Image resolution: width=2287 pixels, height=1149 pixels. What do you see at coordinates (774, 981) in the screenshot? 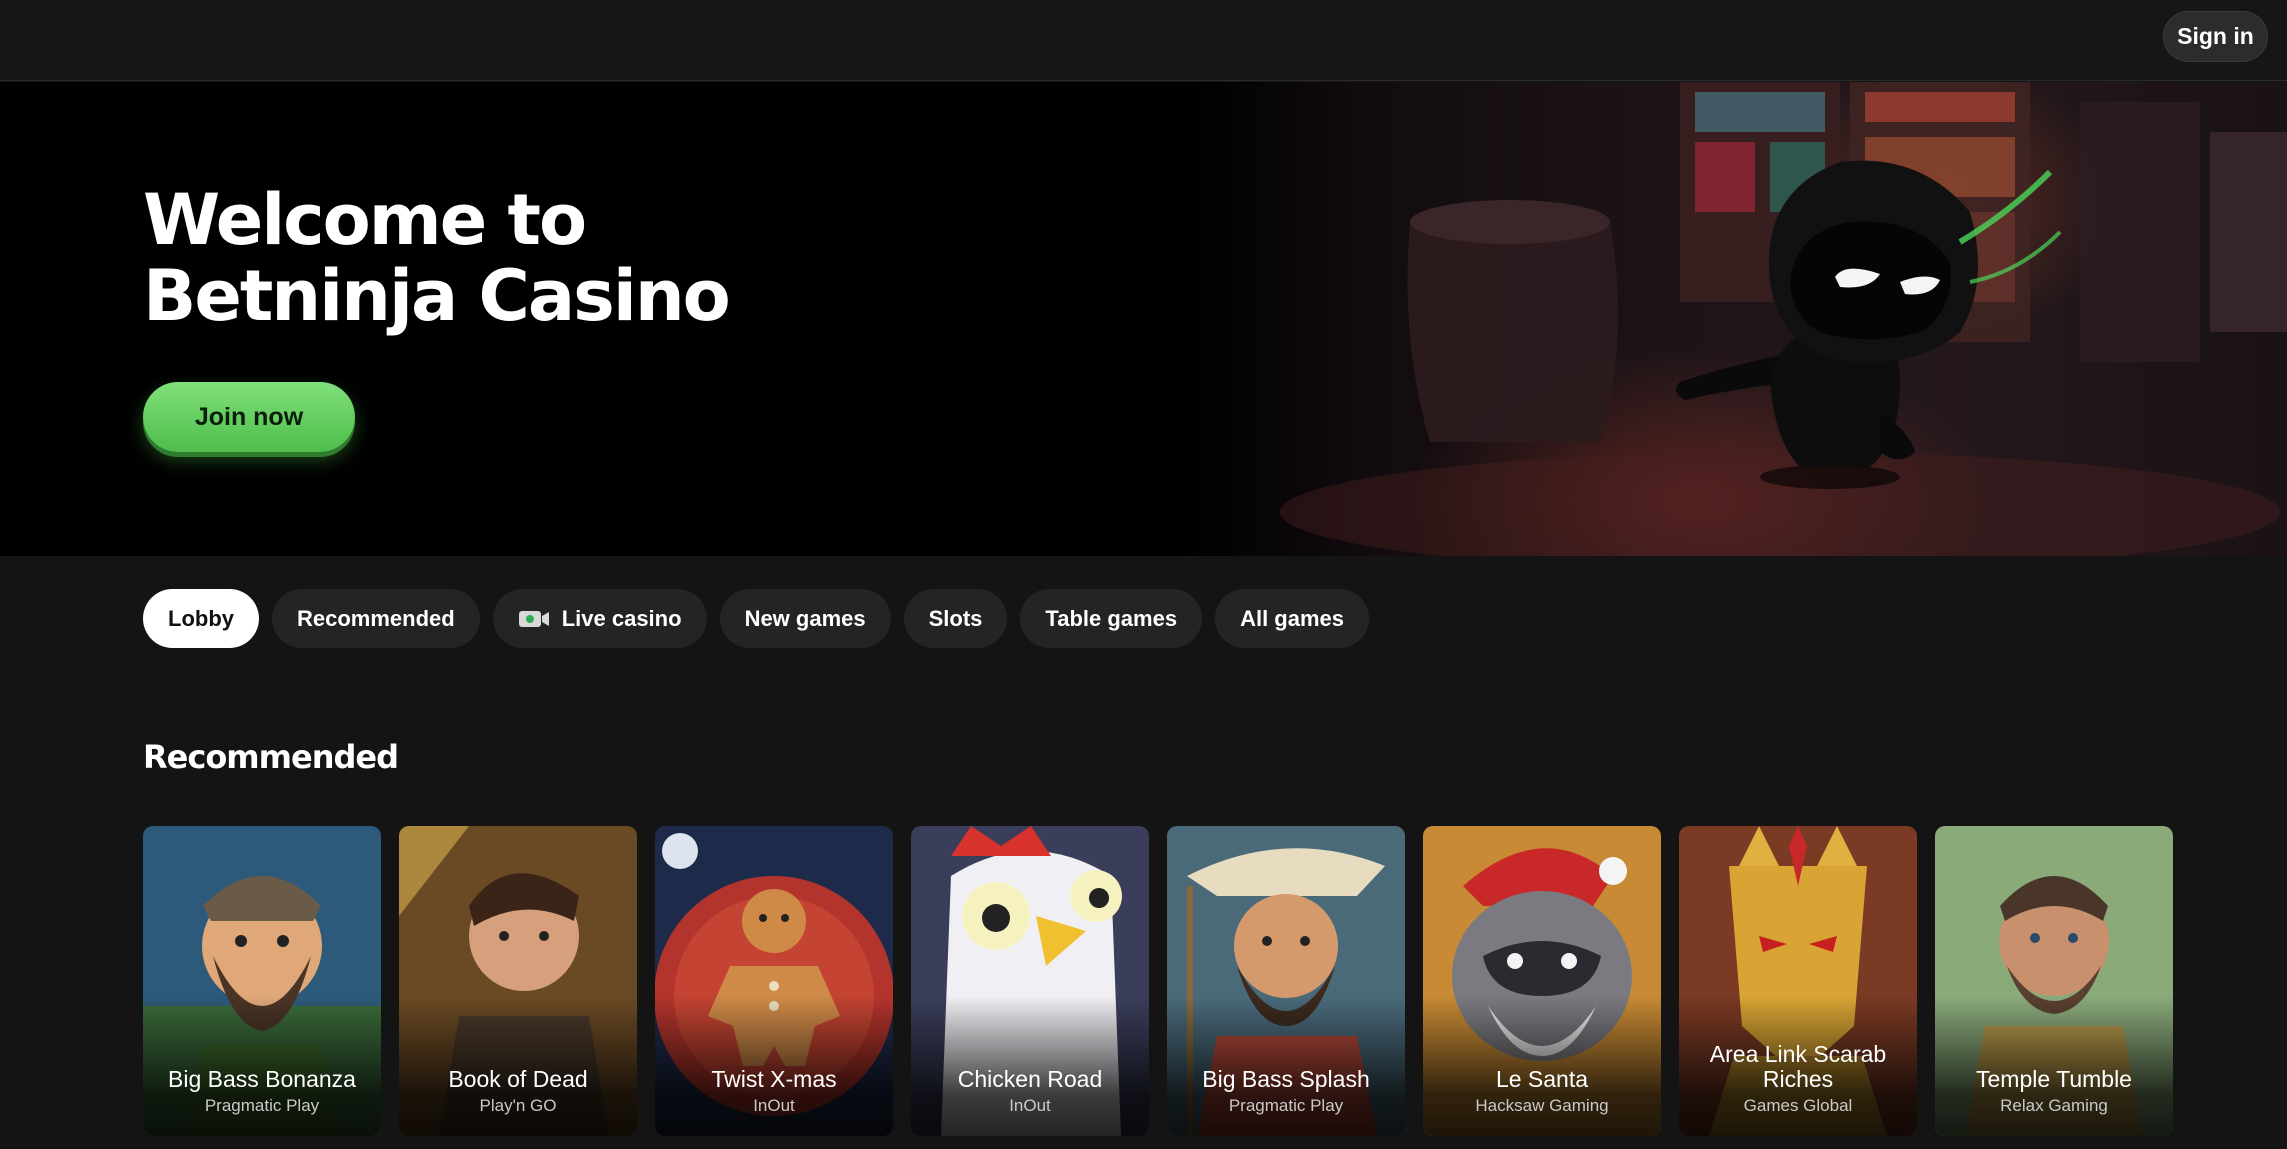
I see `game-card: Twist X-mas InOut` at bounding box center [774, 981].